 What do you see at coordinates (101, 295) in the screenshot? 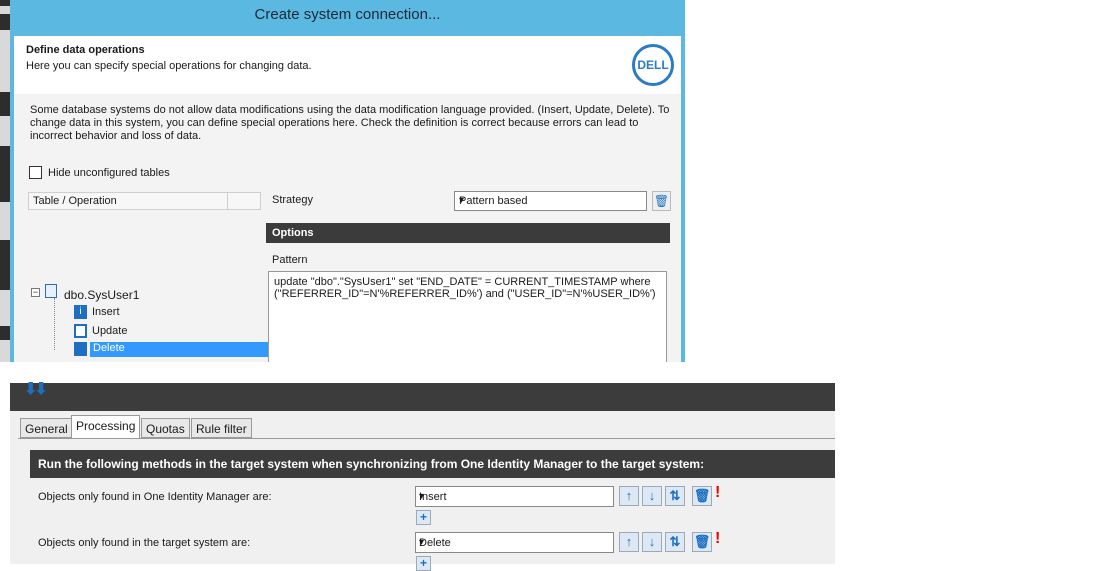
I see `tree-root-label: dbo.SysUser1` at bounding box center [101, 295].